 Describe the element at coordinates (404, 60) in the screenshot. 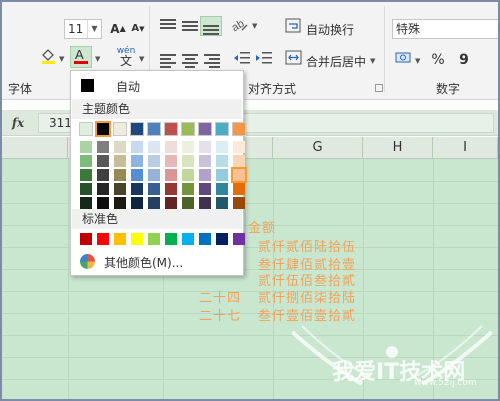

I see `accounting-format-button` at that location.